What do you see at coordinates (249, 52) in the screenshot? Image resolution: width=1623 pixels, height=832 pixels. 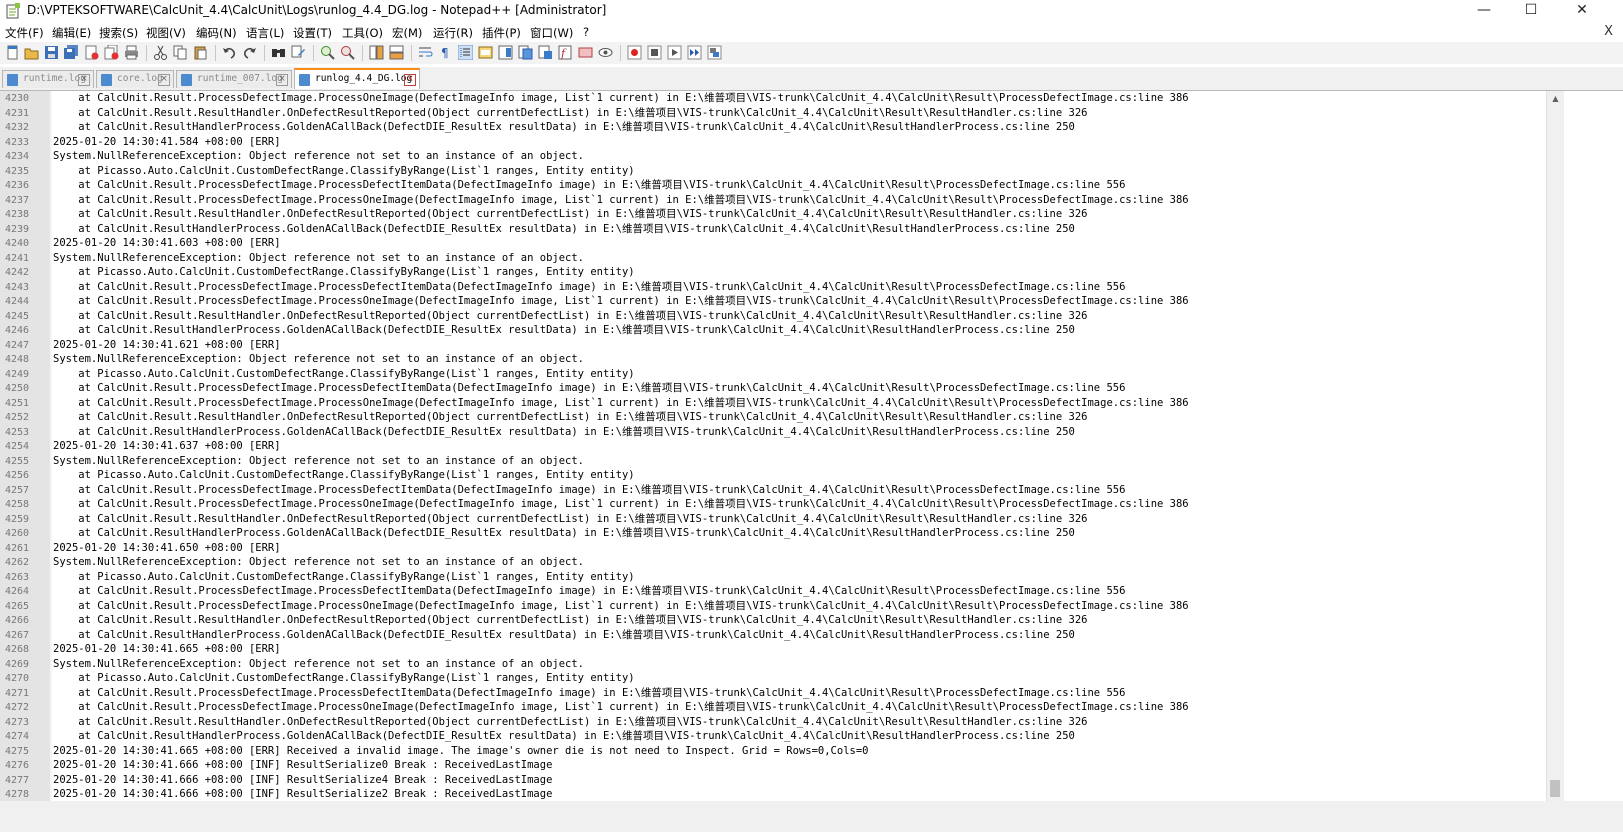 I see `redo-icon` at bounding box center [249, 52].